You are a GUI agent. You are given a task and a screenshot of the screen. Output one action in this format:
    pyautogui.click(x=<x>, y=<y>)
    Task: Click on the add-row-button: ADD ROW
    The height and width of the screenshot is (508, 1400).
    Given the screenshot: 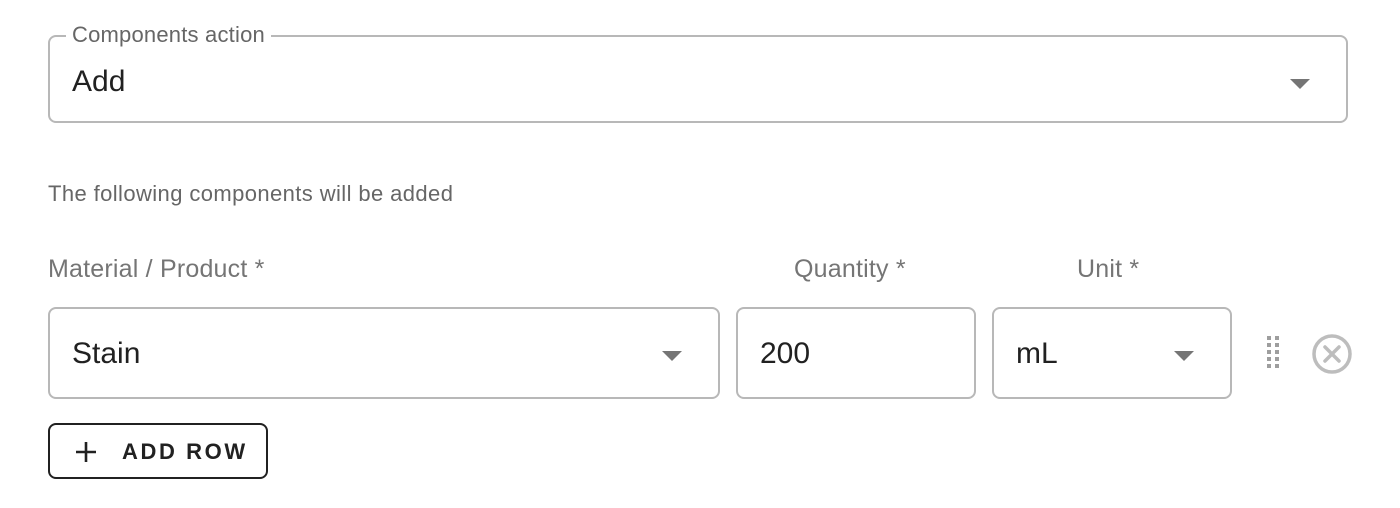 What is the action you would take?
    pyautogui.click(x=158, y=451)
    